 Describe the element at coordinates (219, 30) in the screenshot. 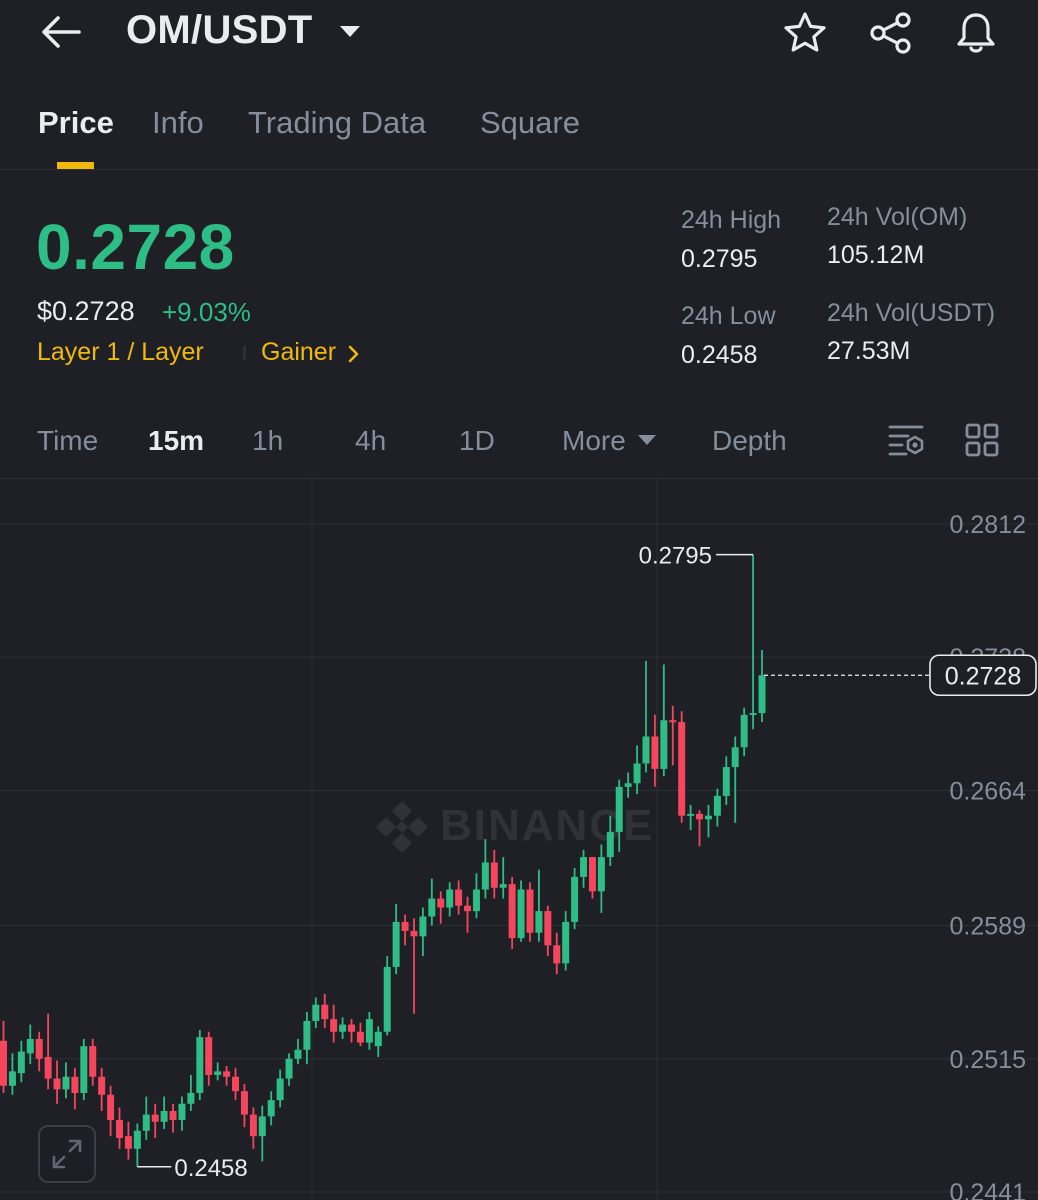

I see `pair-title: OM/USDT` at that location.